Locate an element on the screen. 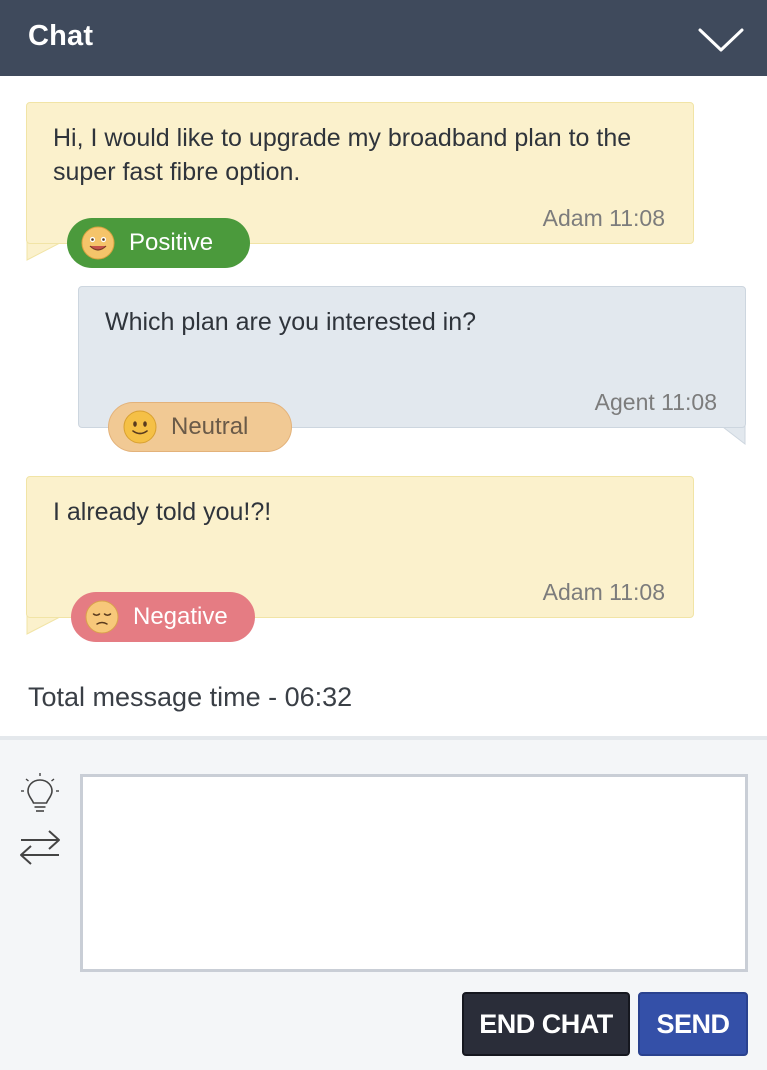 The image size is (767, 1070). sentiment-label: Negative is located at coordinates (180, 616).